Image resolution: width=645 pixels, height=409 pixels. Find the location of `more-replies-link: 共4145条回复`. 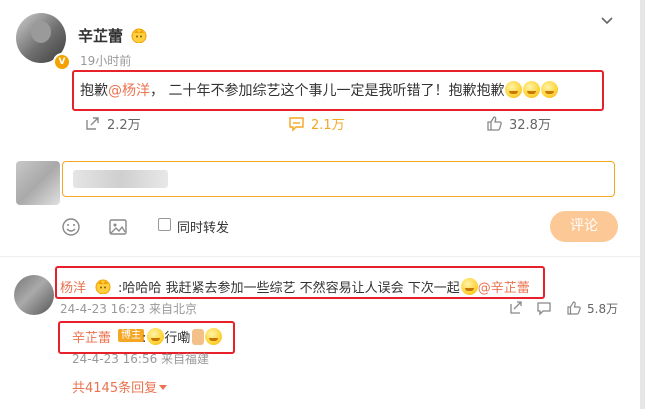

more-replies-link: 共4145条回复 is located at coordinates (120, 386).